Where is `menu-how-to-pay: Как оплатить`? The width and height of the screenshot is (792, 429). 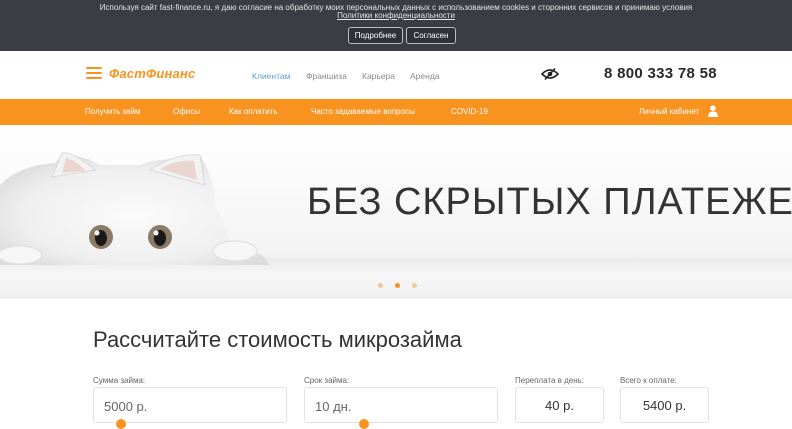 menu-how-to-pay: Как оплатить is located at coordinates (253, 111).